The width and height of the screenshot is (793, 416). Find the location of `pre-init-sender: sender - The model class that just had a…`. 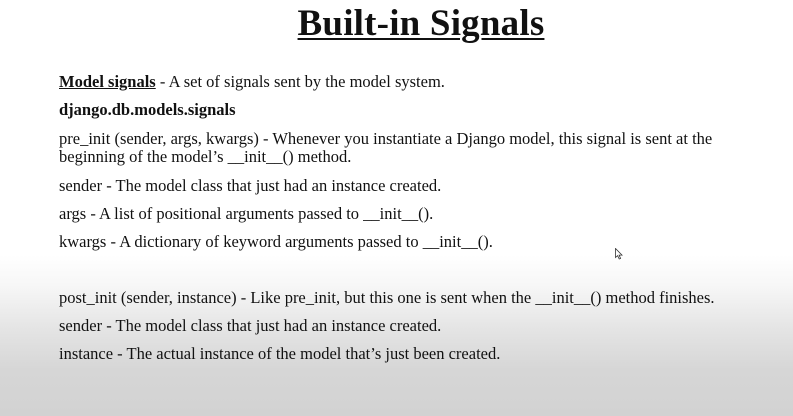

pre-init-sender: sender - The model class that just had a… is located at coordinates (250, 185).